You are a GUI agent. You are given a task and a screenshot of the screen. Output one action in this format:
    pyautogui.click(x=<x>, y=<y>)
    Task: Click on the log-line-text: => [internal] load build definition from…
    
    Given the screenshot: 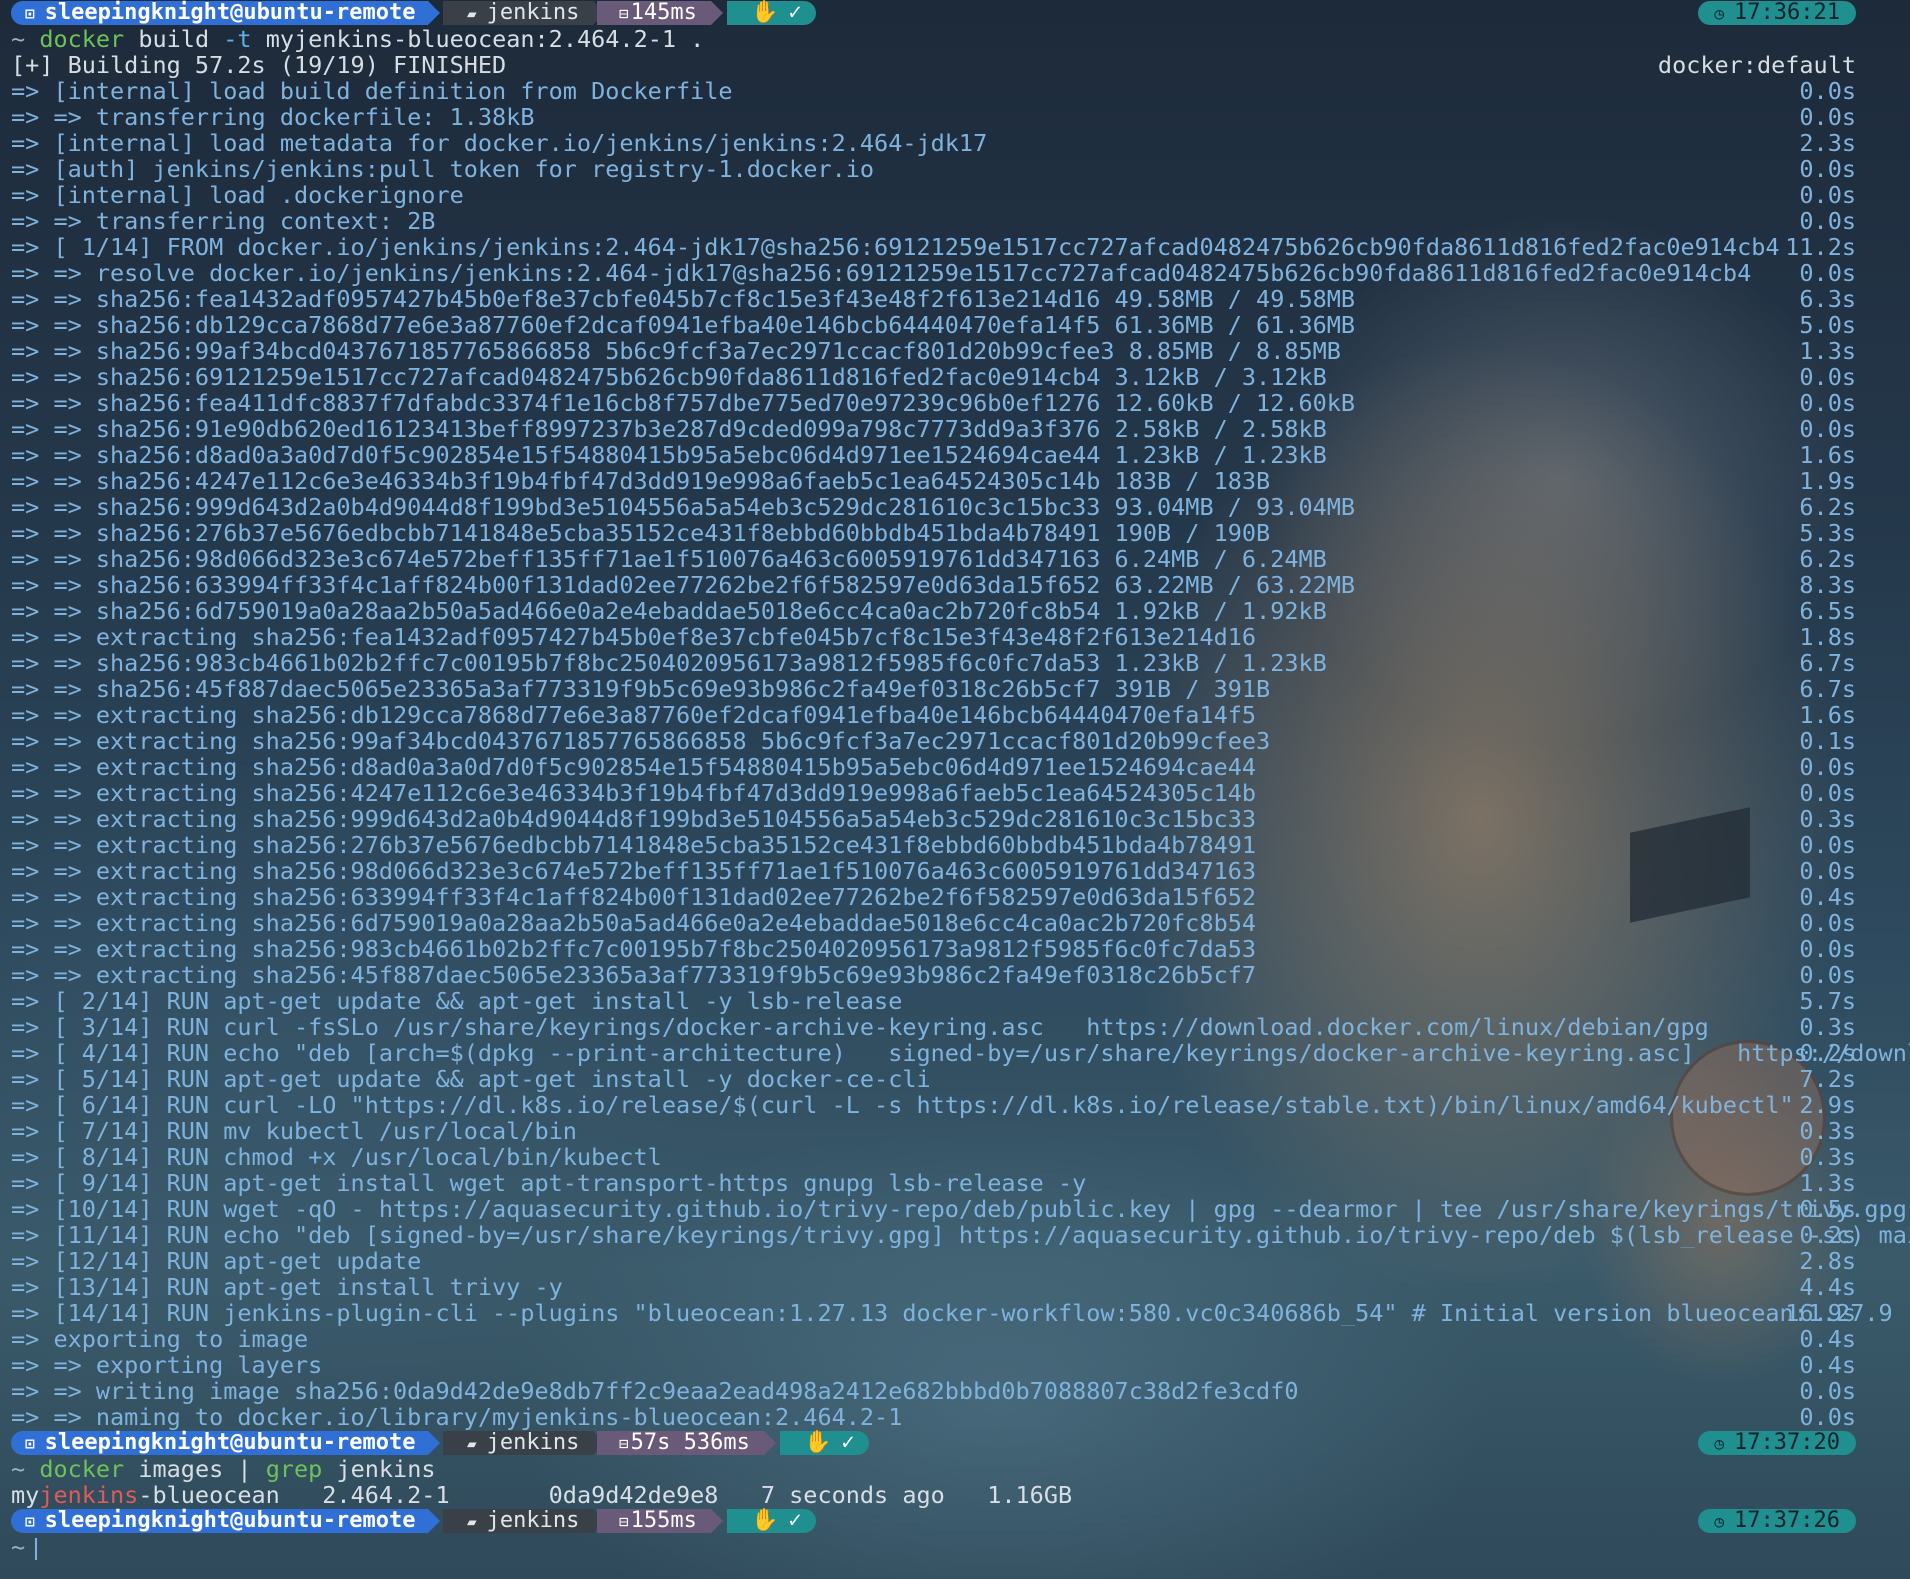 What is the action you would take?
    pyautogui.click(x=372, y=91)
    